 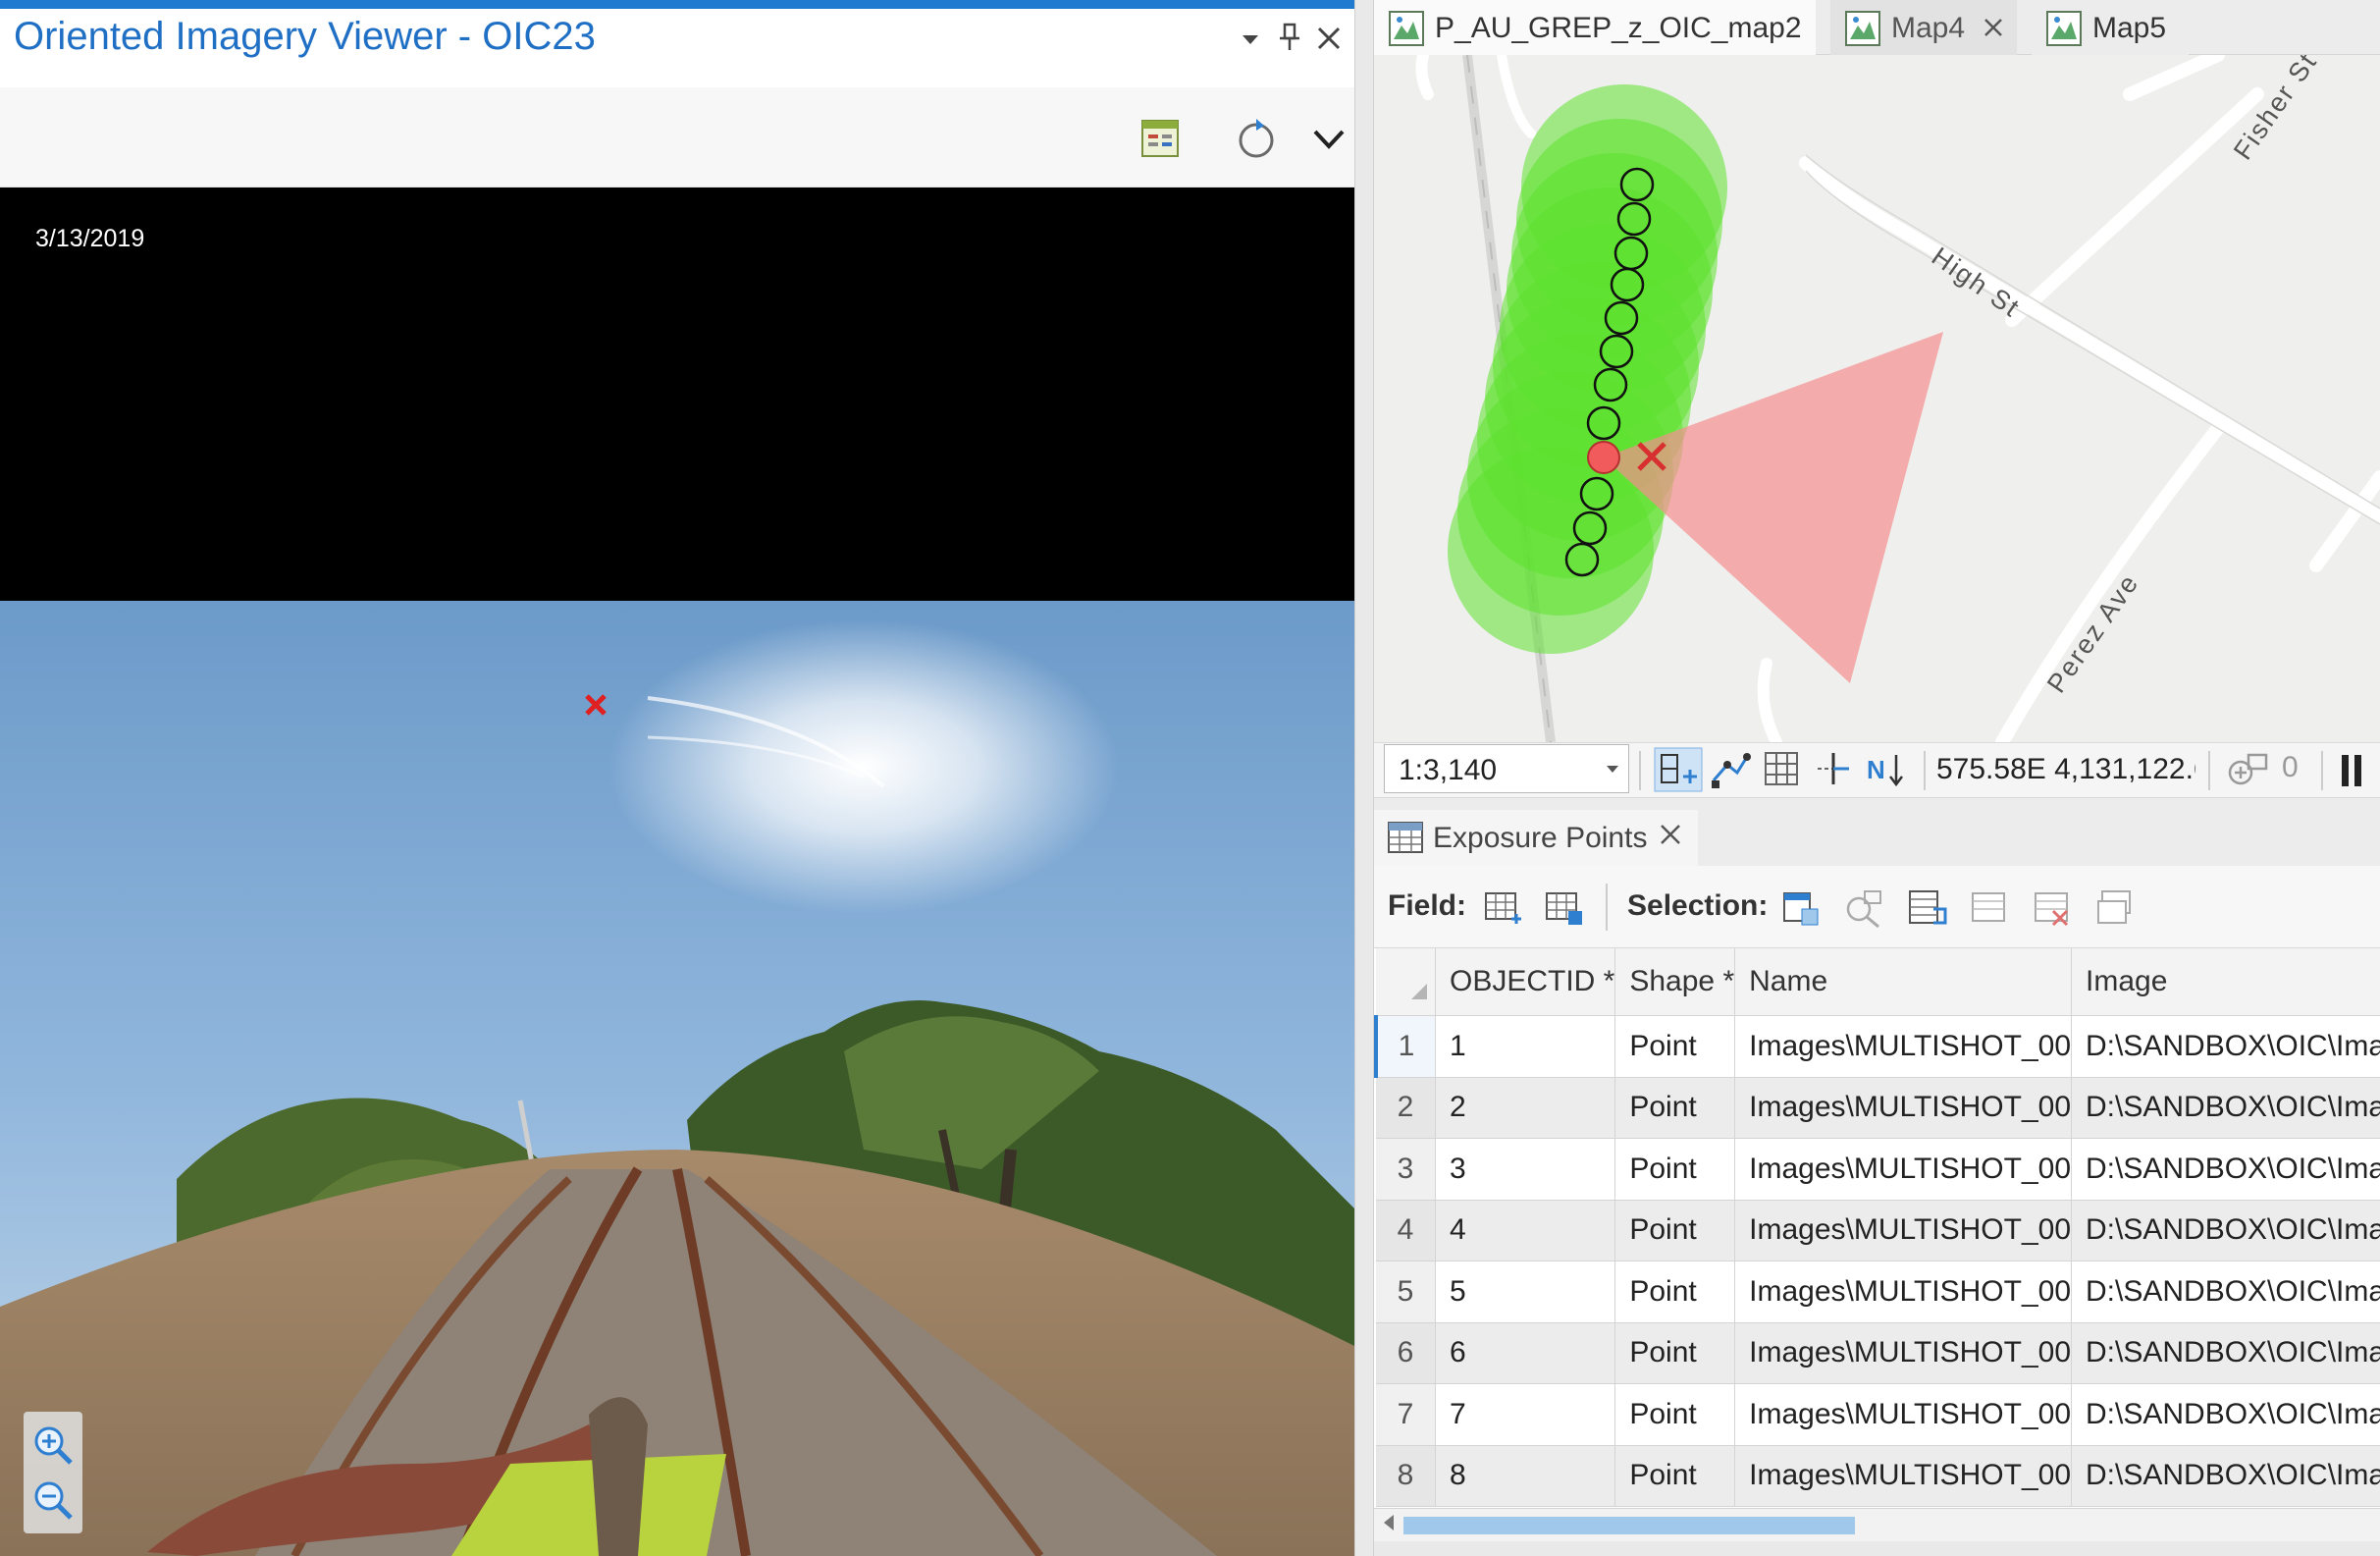 What do you see at coordinates (1160, 138) in the screenshot?
I see `image-properties-icon` at bounding box center [1160, 138].